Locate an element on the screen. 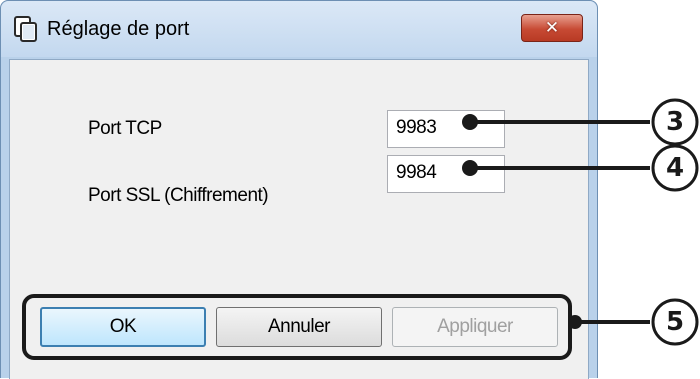 This screenshot has height=379, width=700. callout-number-3: 3 is located at coordinates (675, 122).